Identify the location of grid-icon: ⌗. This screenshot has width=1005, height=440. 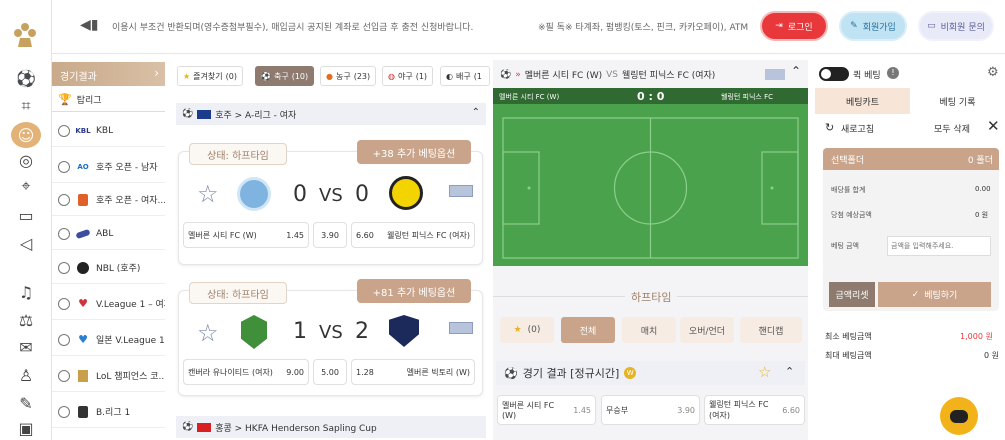
(26, 106).